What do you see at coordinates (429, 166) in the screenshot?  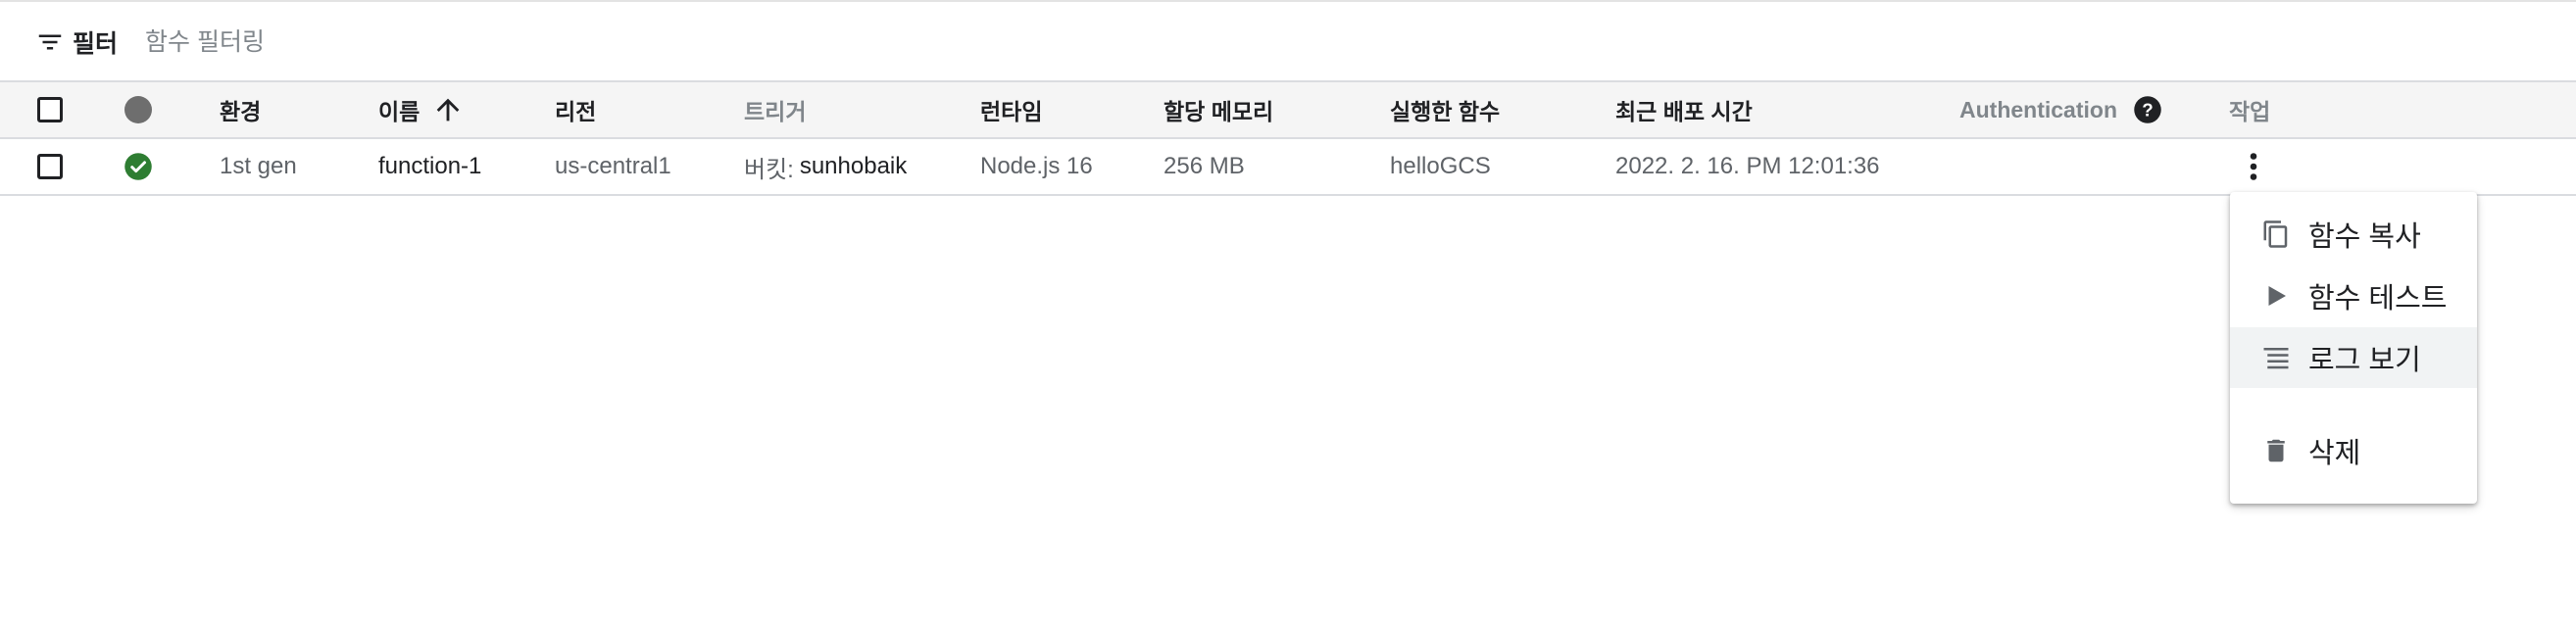 I see `function-name-link: function-1` at bounding box center [429, 166].